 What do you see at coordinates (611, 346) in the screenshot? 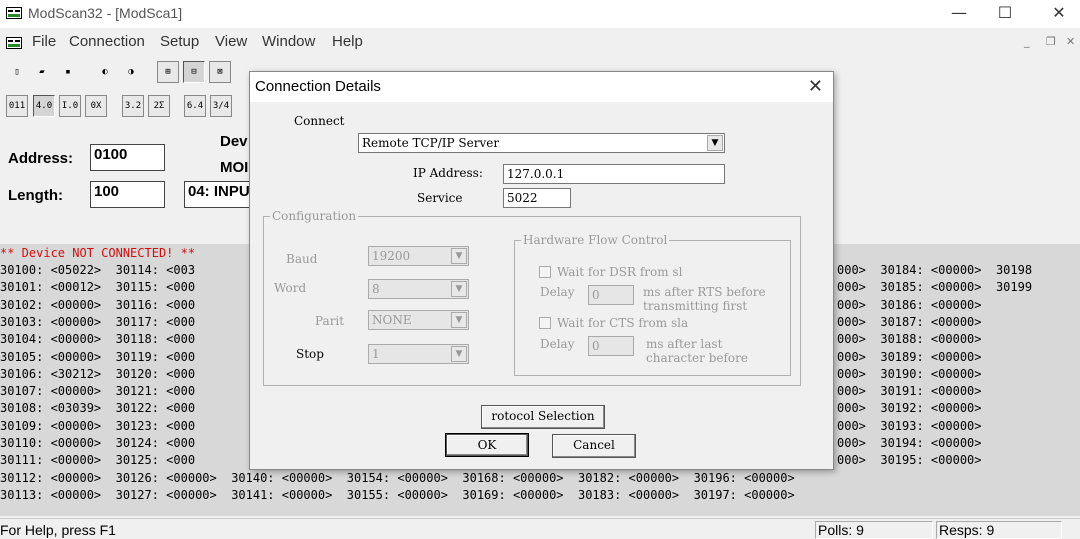
I see `delay2-field: 0` at bounding box center [611, 346].